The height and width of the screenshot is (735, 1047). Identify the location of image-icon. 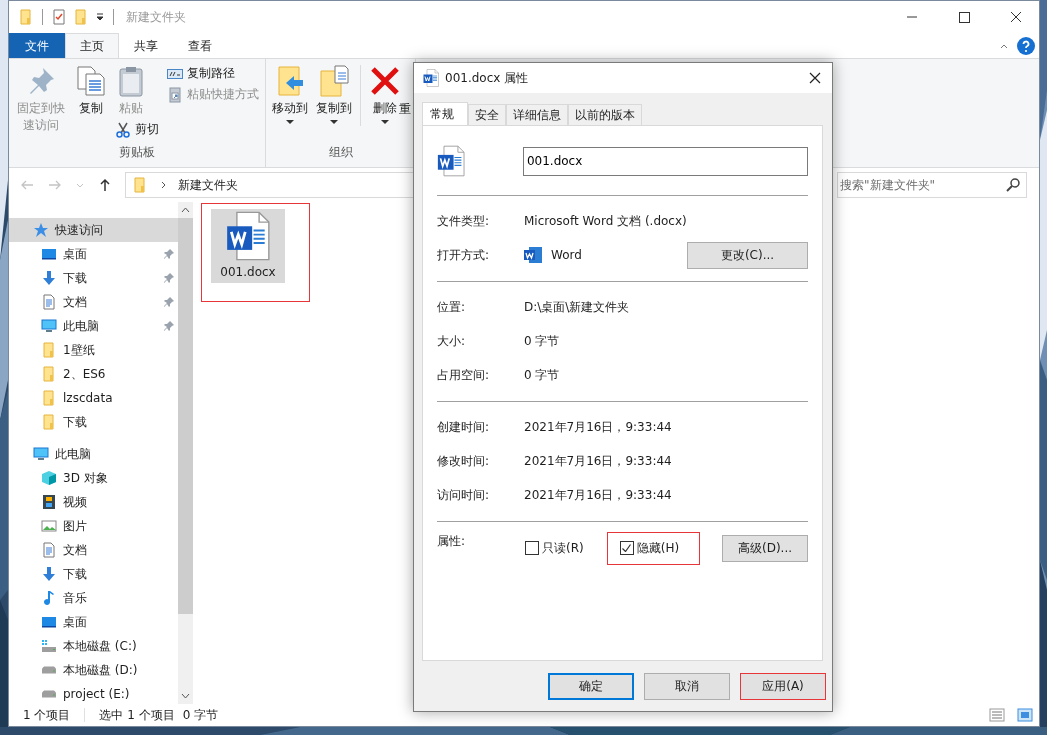
(49, 526).